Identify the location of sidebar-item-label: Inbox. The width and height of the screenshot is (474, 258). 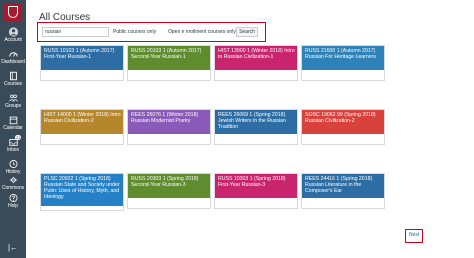
(13, 150).